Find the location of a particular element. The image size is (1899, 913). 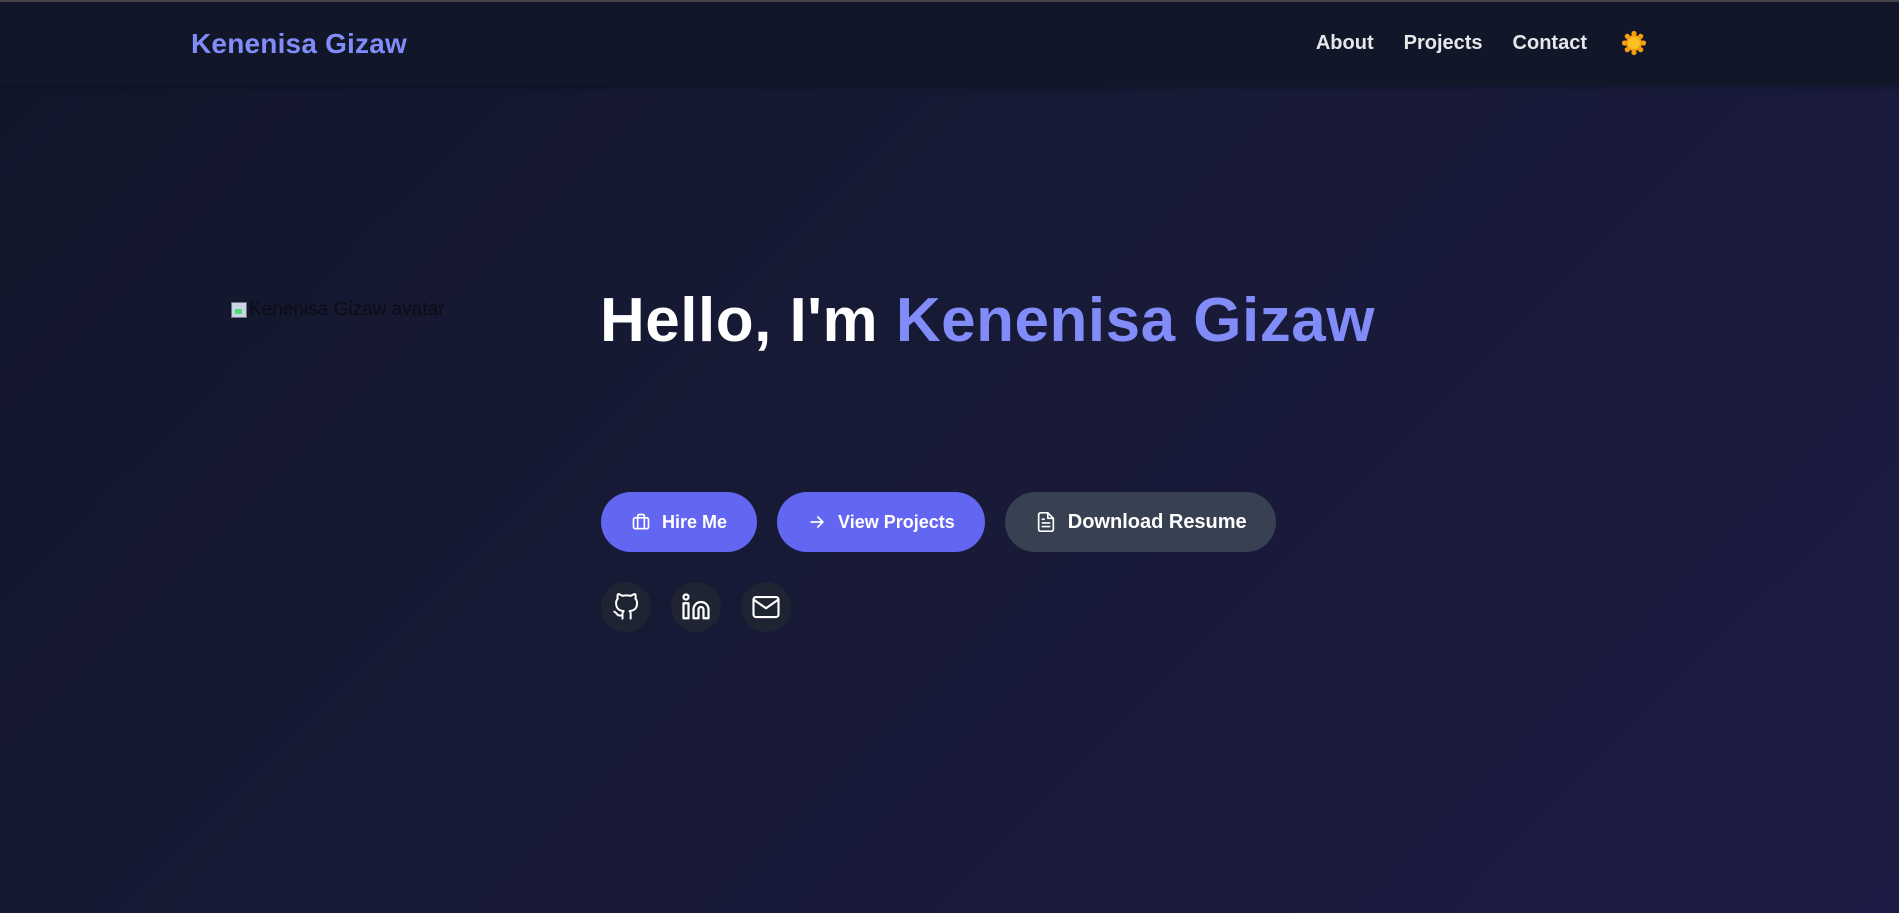

mail-icon is located at coordinates (766, 607).